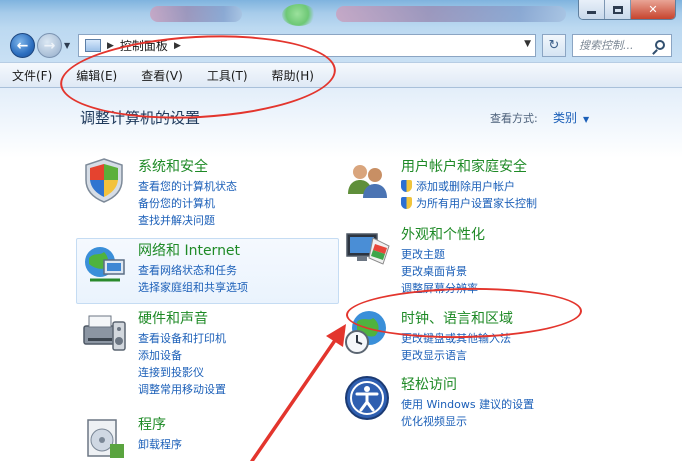 This screenshot has width=682, height=461. I want to click on recent-pages-dropdown: ▼, so click(67, 45).